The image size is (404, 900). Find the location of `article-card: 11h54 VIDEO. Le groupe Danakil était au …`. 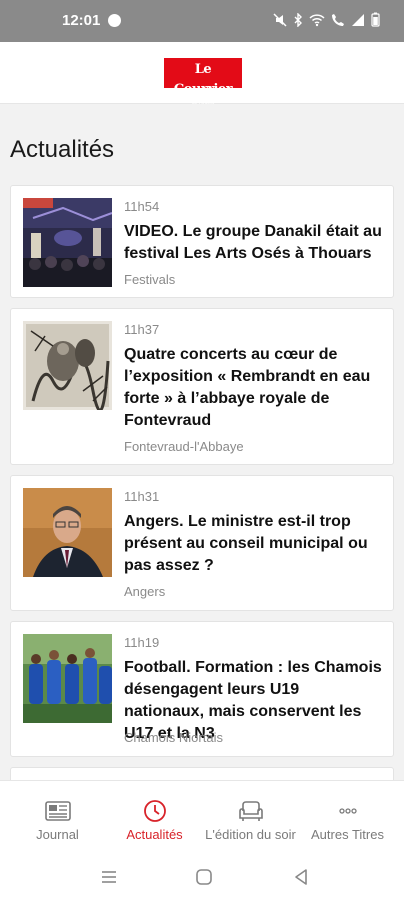

article-card: 11h54 VIDEO. Le groupe Danakil était au … is located at coordinates (202, 241).